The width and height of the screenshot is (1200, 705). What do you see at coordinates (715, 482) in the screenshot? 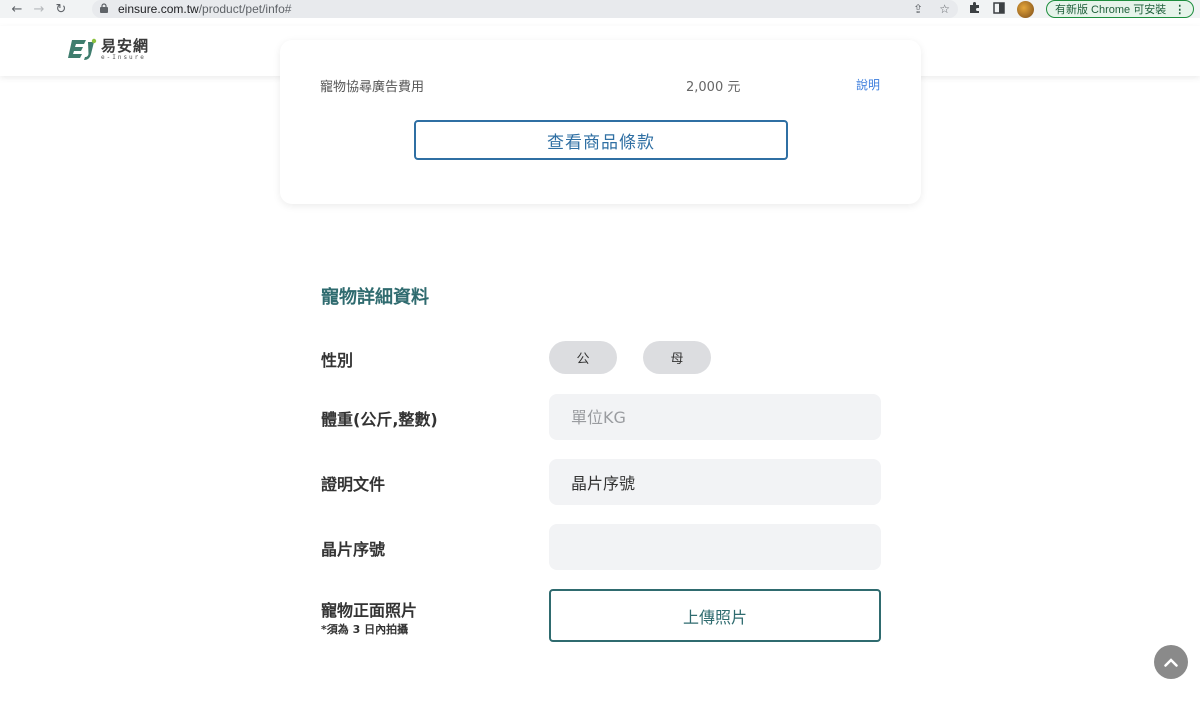
I see `document-select: 晶片序號` at bounding box center [715, 482].